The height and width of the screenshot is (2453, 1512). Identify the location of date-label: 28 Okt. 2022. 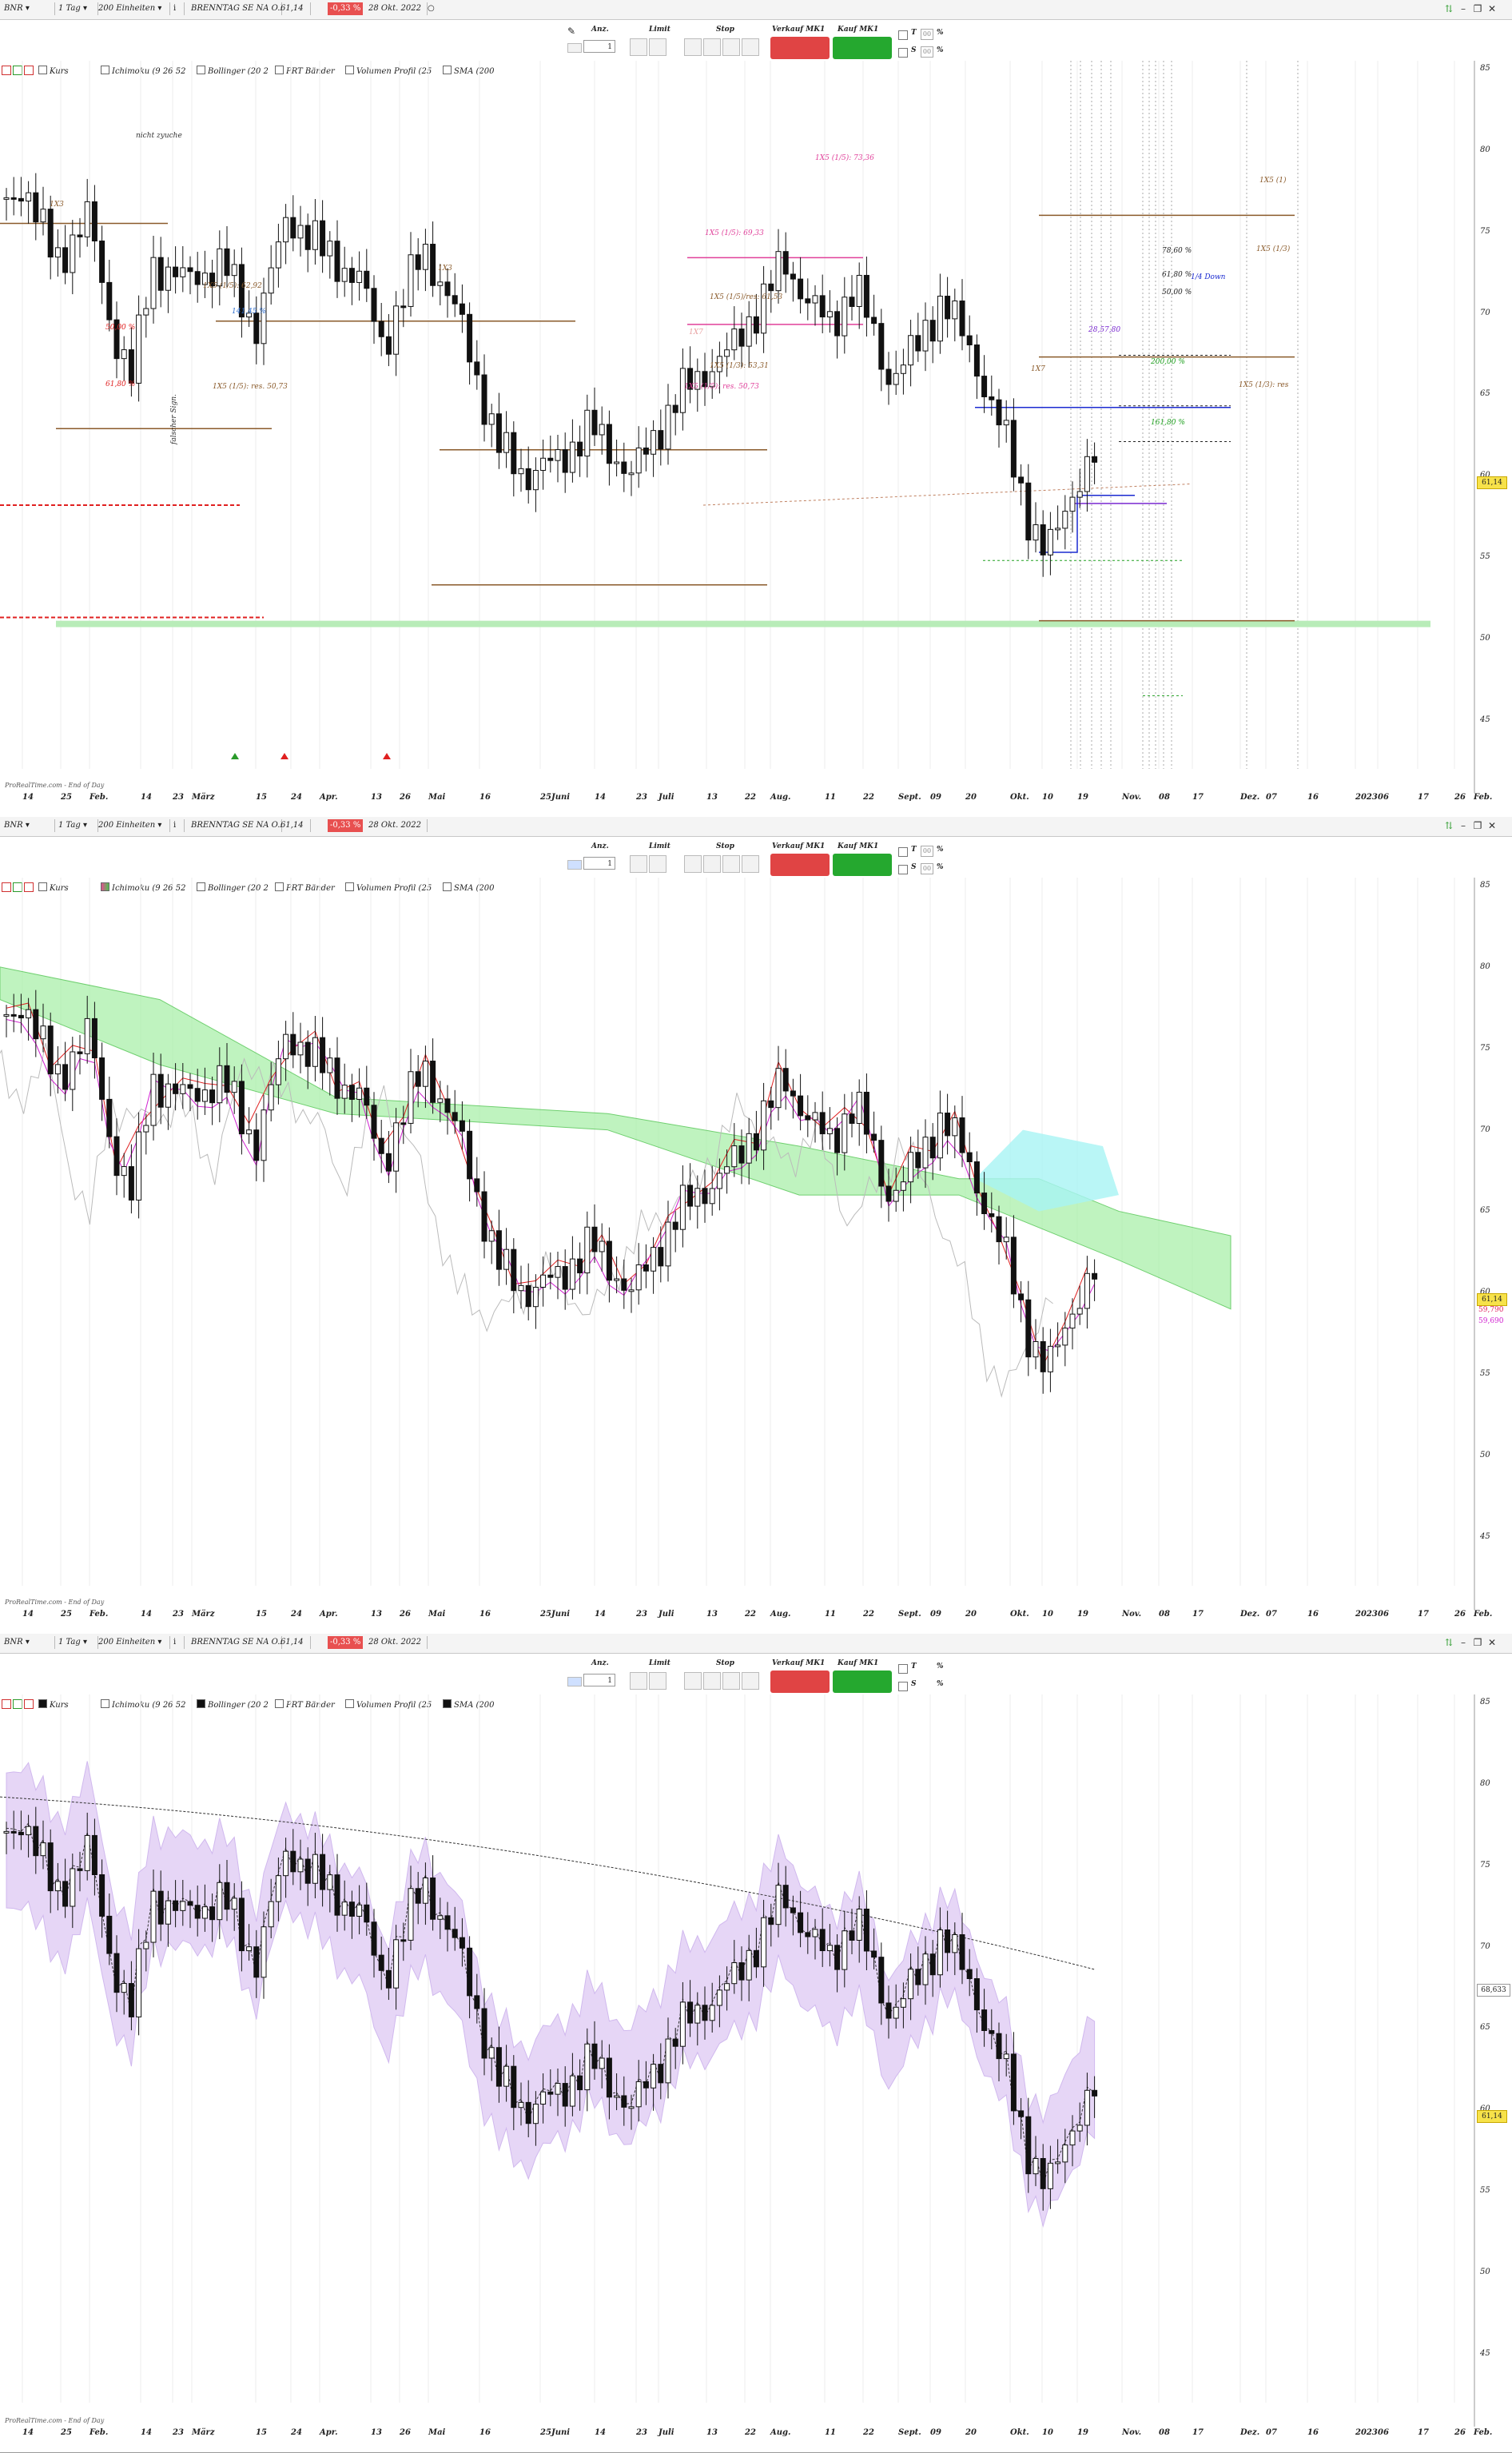
(397, 826).